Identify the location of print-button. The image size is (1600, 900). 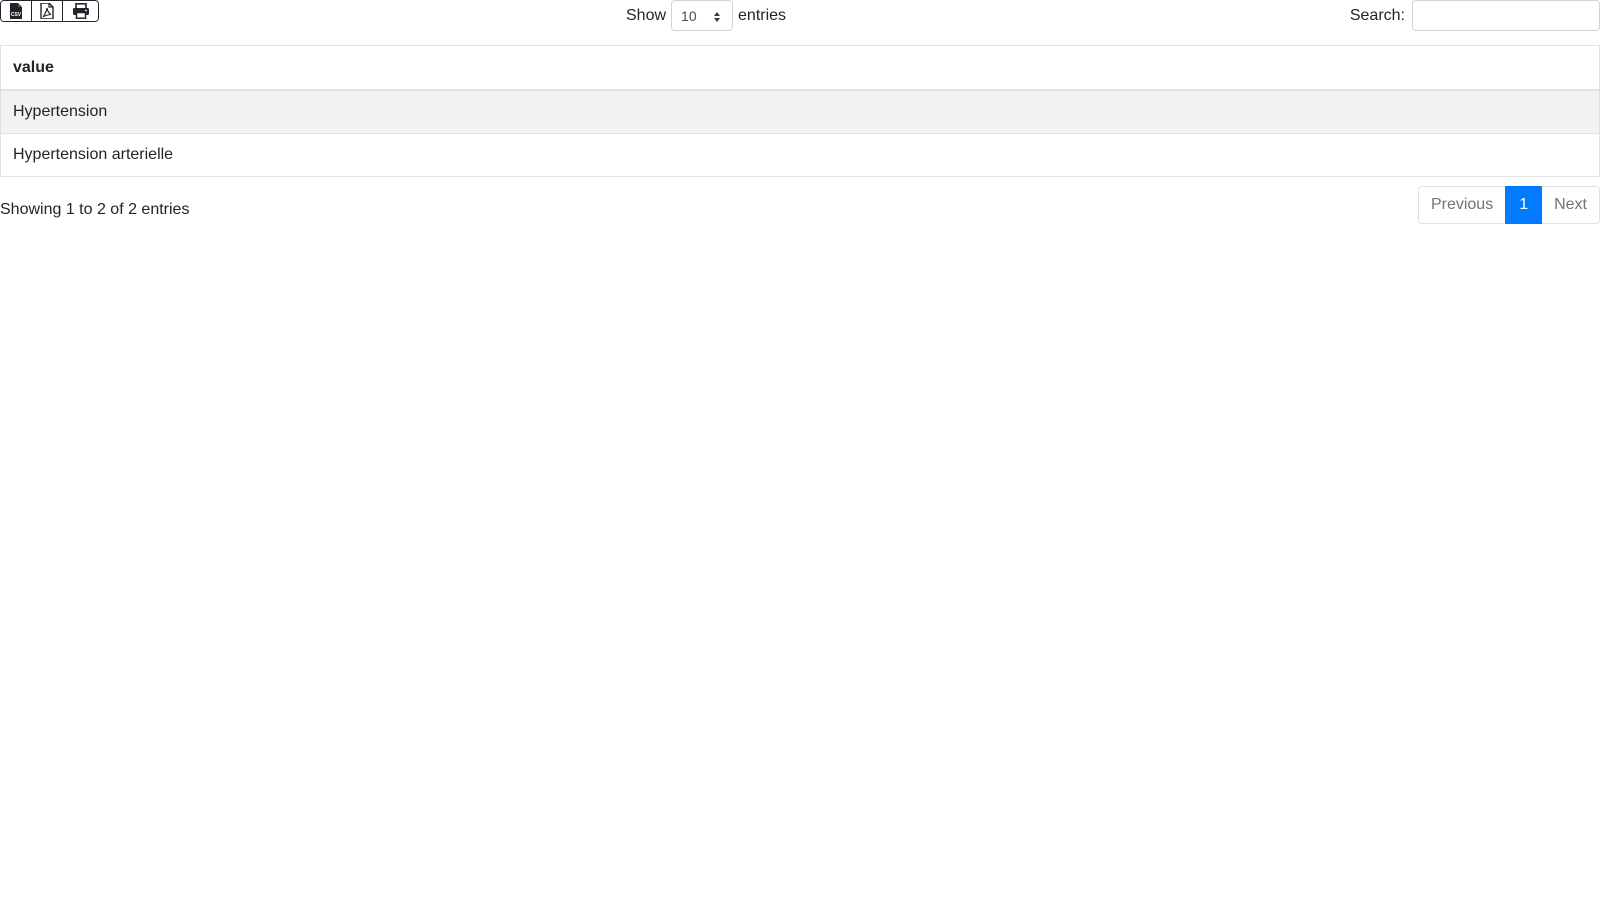
(80, 11).